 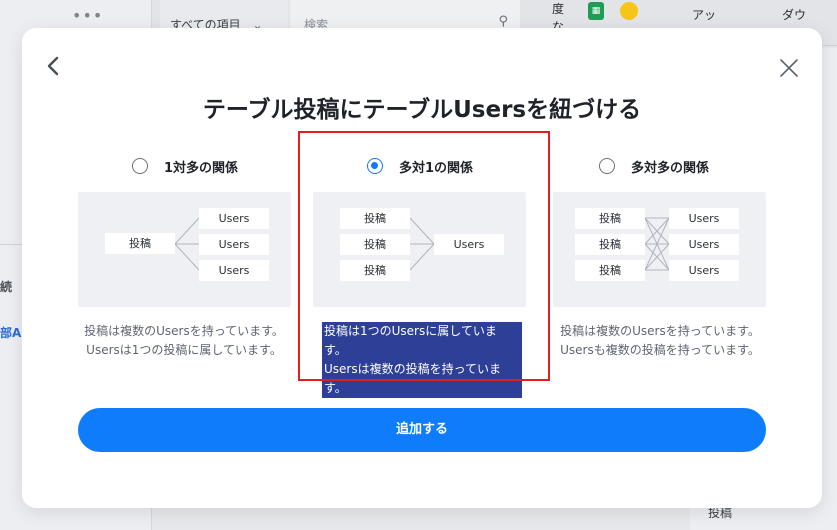 What do you see at coordinates (419, 249) in the screenshot?
I see `diagram-many-to-one: 投稿 投稿 投稿 Users` at bounding box center [419, 249].